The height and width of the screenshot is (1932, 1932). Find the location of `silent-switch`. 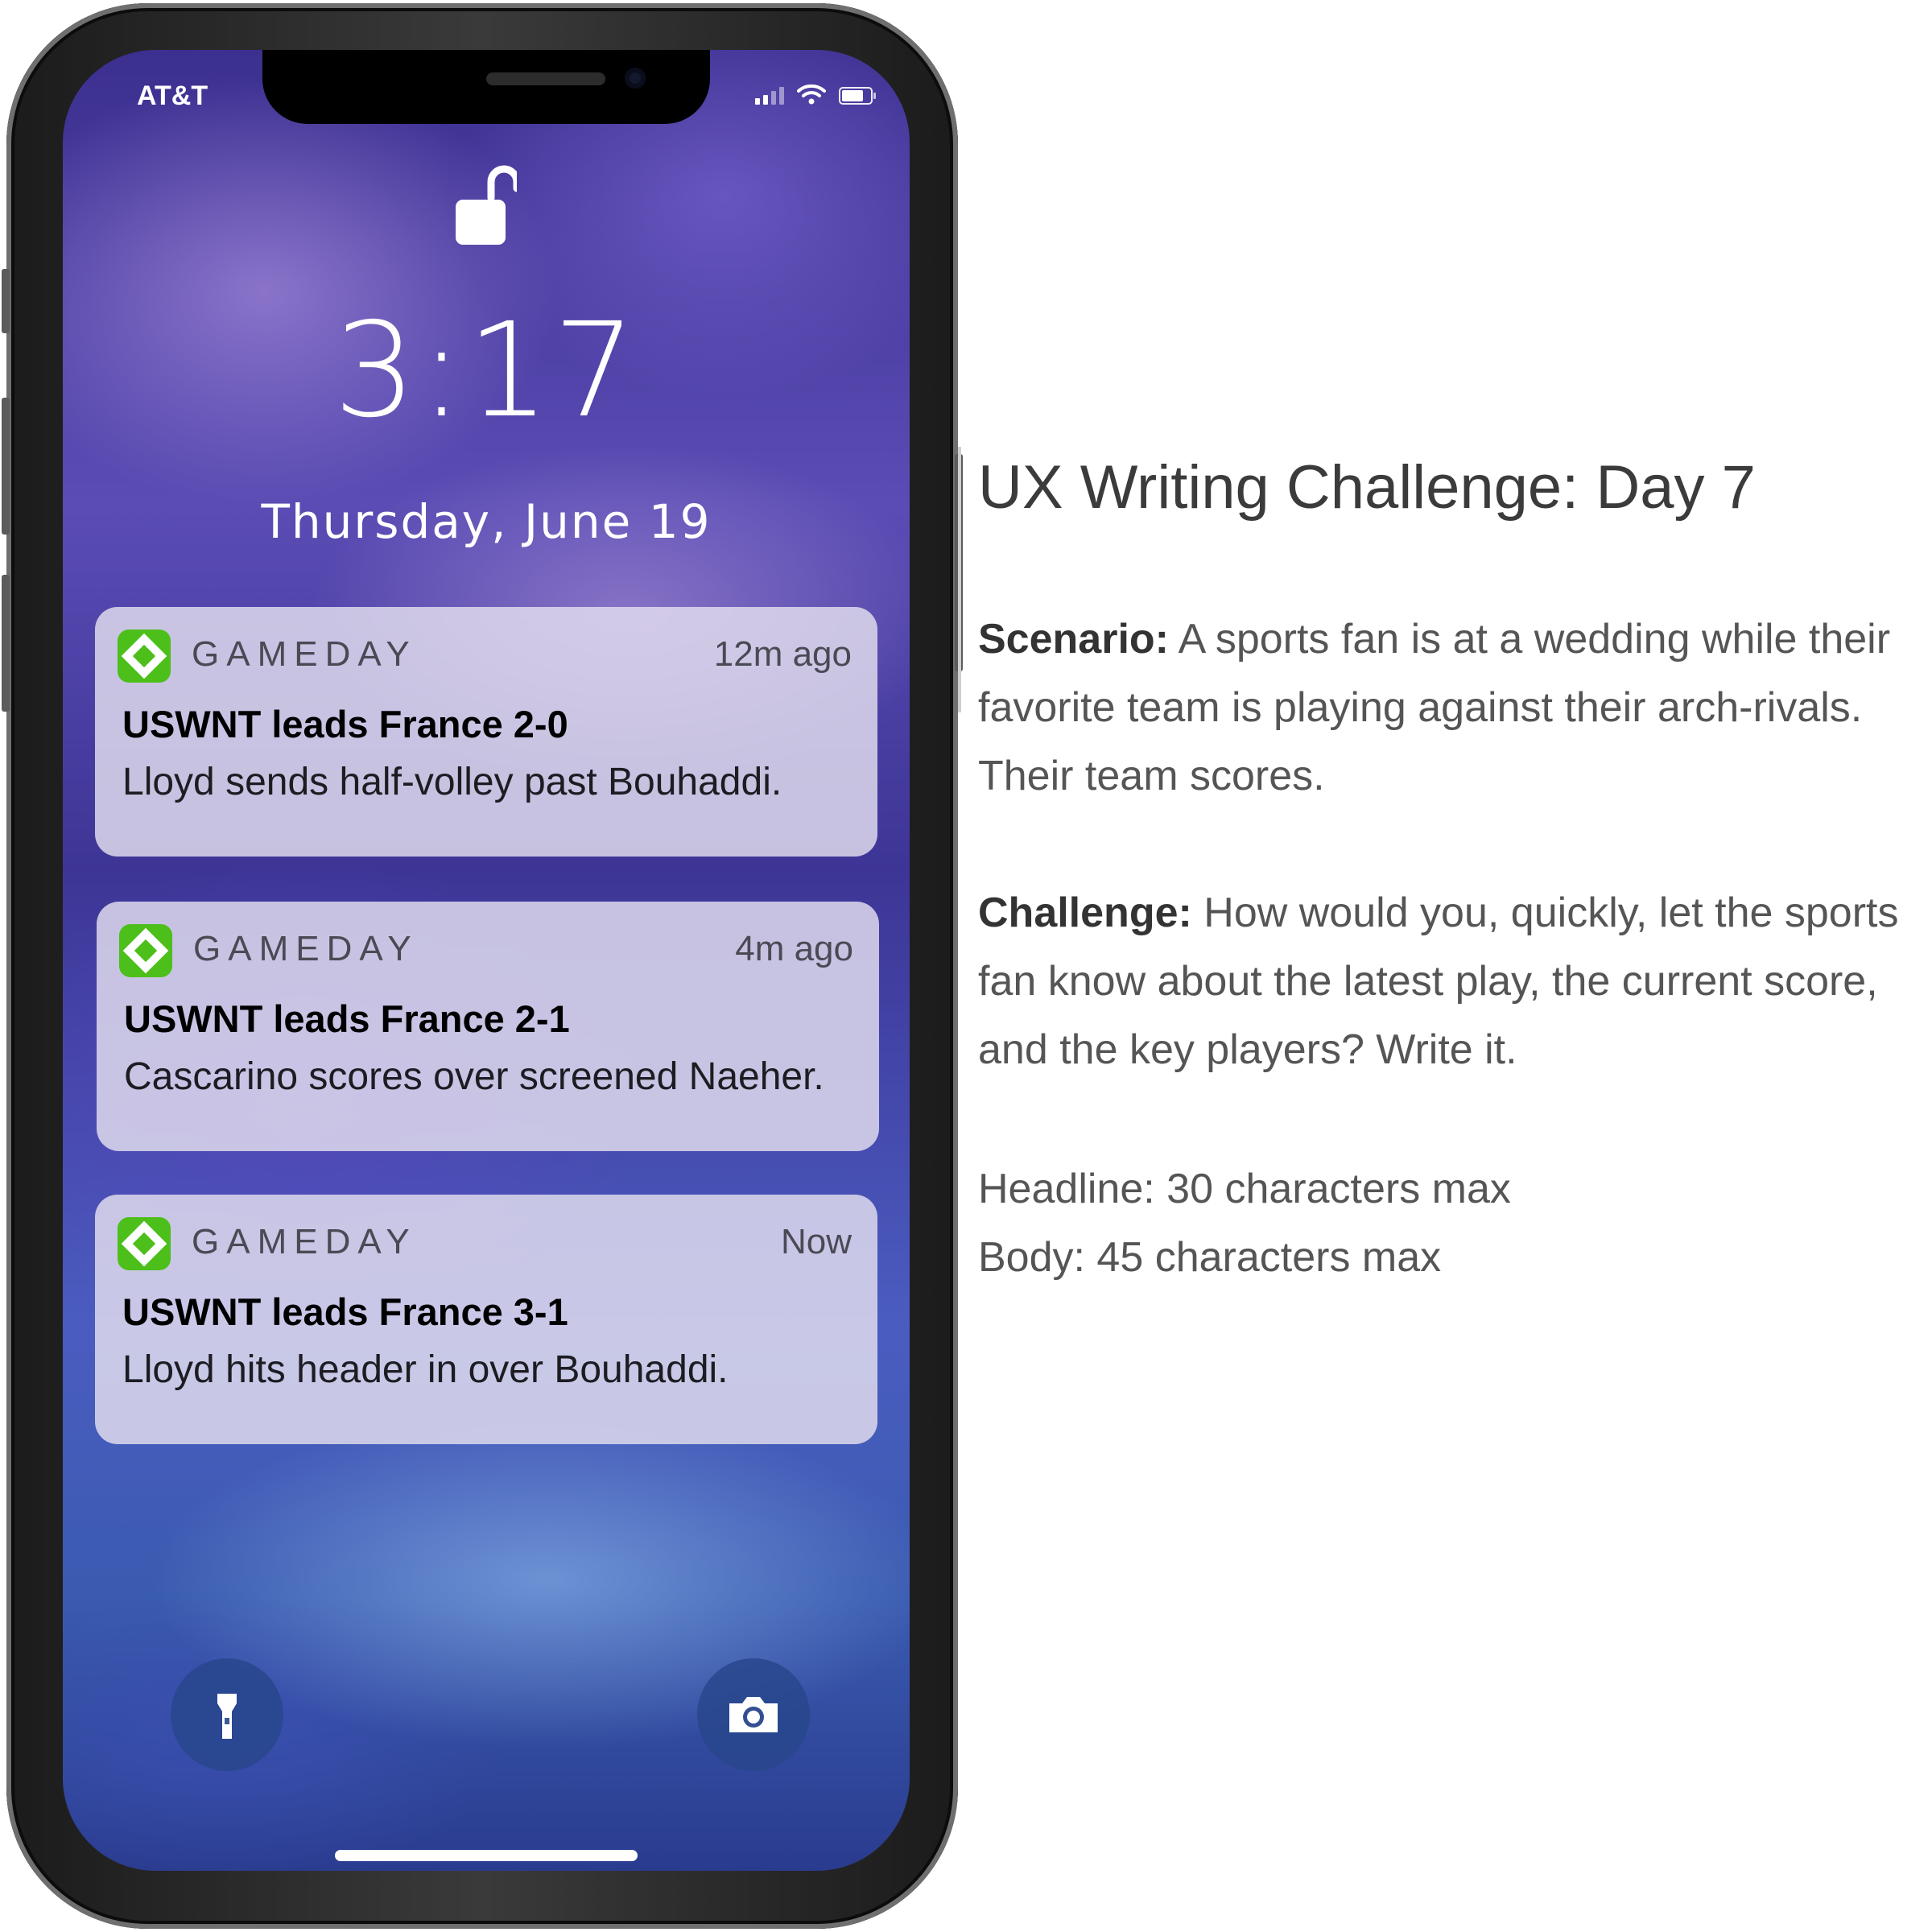

silent-switch is located at coordinates (6, 301).